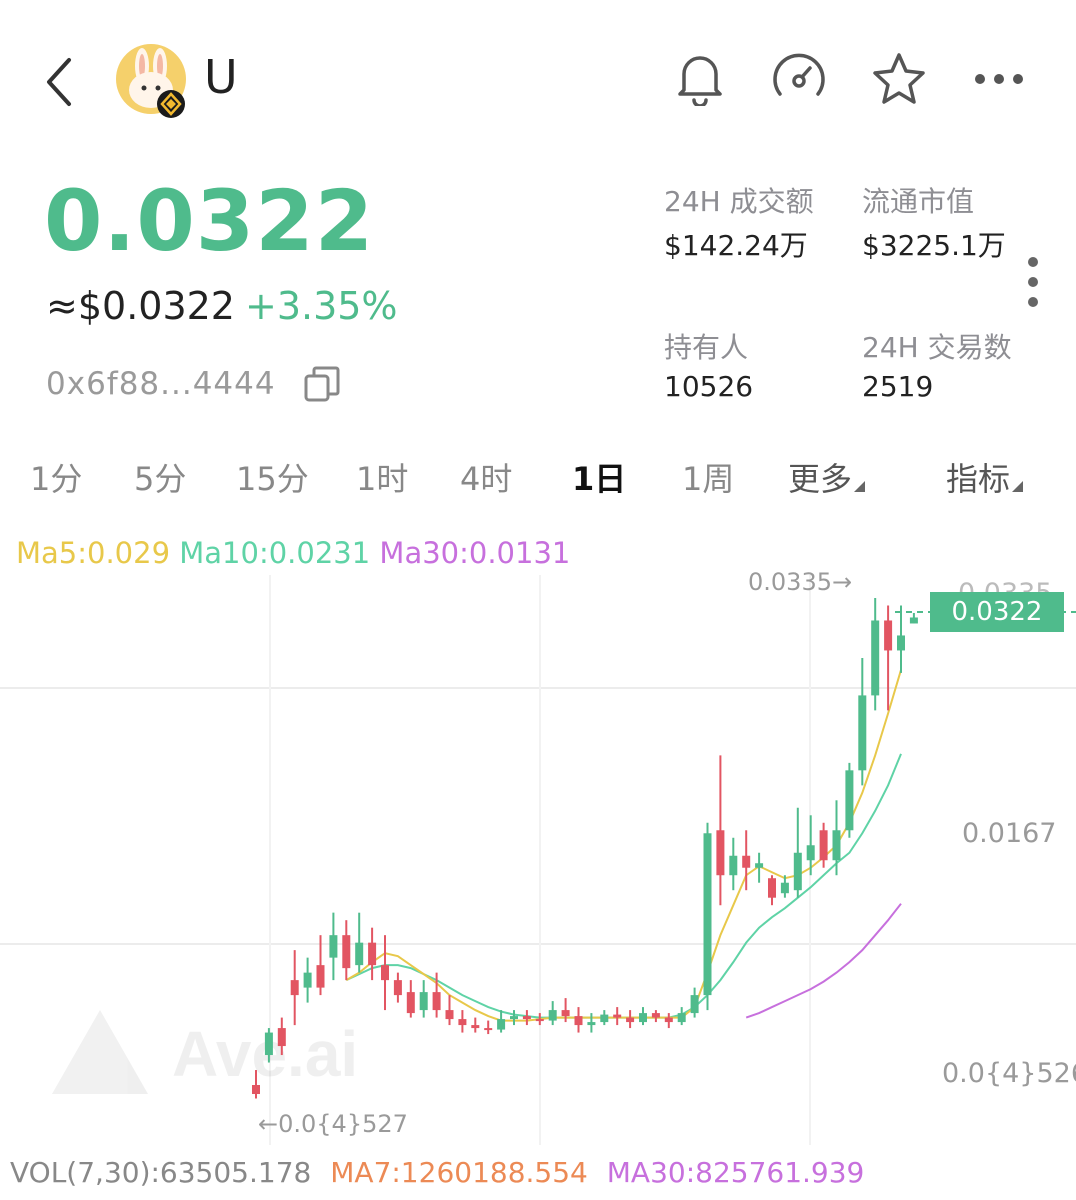 The width and height of the screenshot is (1076, 1200). Describe the element at coordinates (382, 477) in the screenshot. I see `tab-1h: 1时` at that location.